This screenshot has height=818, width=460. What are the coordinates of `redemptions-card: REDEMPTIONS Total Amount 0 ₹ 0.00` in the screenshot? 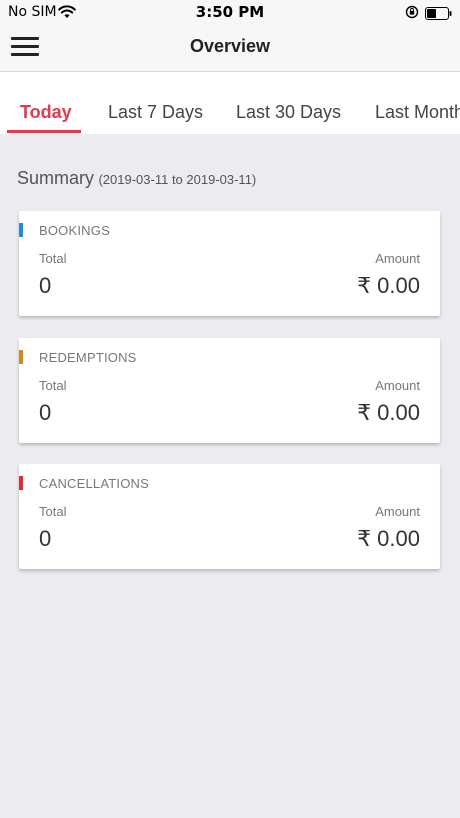 It's located at (229, 390).